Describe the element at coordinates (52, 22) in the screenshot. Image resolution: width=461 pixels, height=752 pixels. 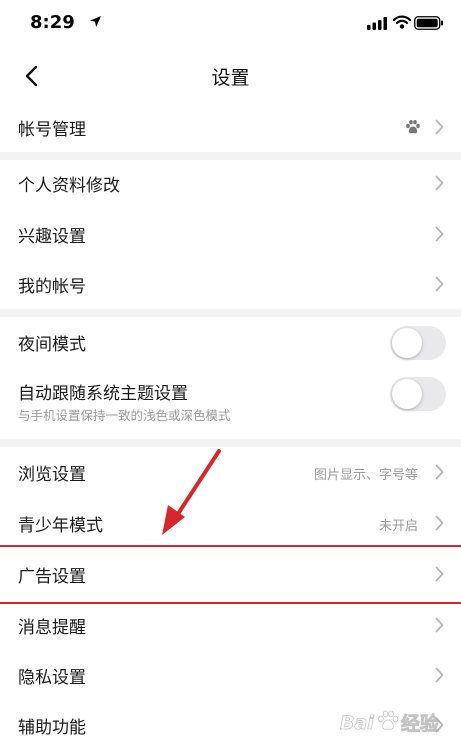
I see `status-time: 8:29` at that location.